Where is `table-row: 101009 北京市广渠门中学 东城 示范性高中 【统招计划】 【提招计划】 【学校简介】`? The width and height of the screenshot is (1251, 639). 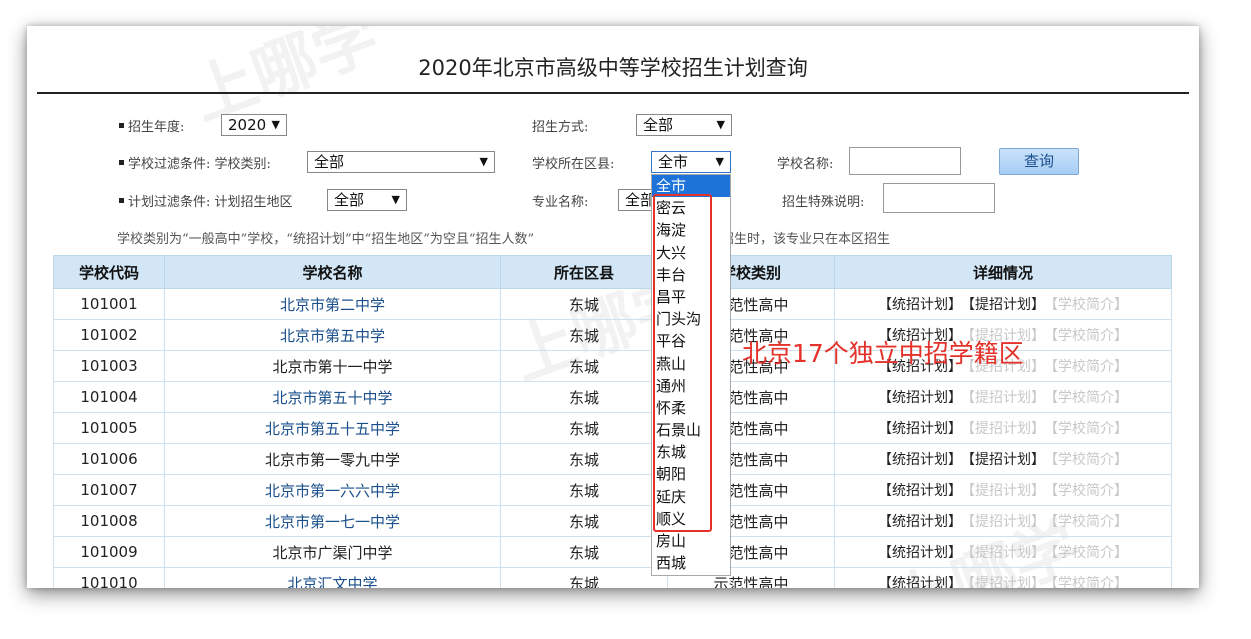 table-row: 101009 北京市广渠门中学 东城 示范性高中 【统招计划】 【提招计划】 【学校简介】 is located at coordinates (612, 552).